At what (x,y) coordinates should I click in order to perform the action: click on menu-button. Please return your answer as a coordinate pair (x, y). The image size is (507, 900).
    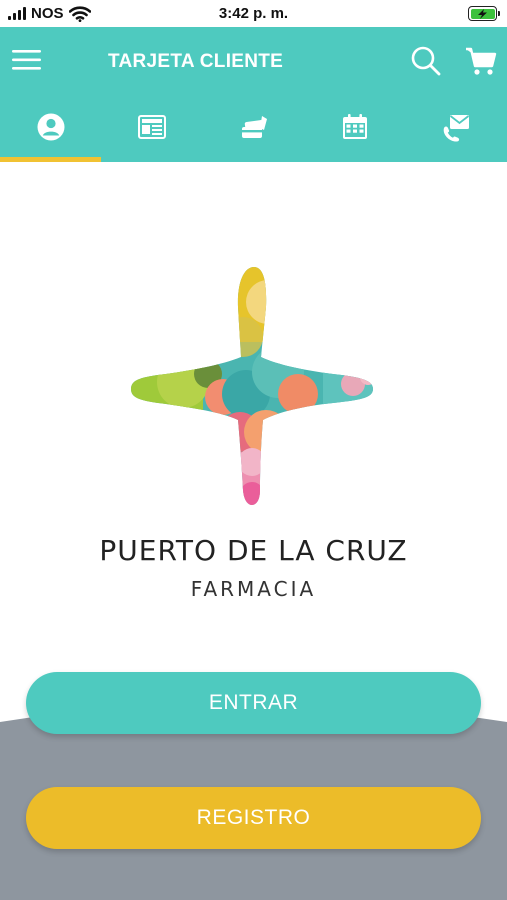
    Looking at the image, I should click on (27, 60).